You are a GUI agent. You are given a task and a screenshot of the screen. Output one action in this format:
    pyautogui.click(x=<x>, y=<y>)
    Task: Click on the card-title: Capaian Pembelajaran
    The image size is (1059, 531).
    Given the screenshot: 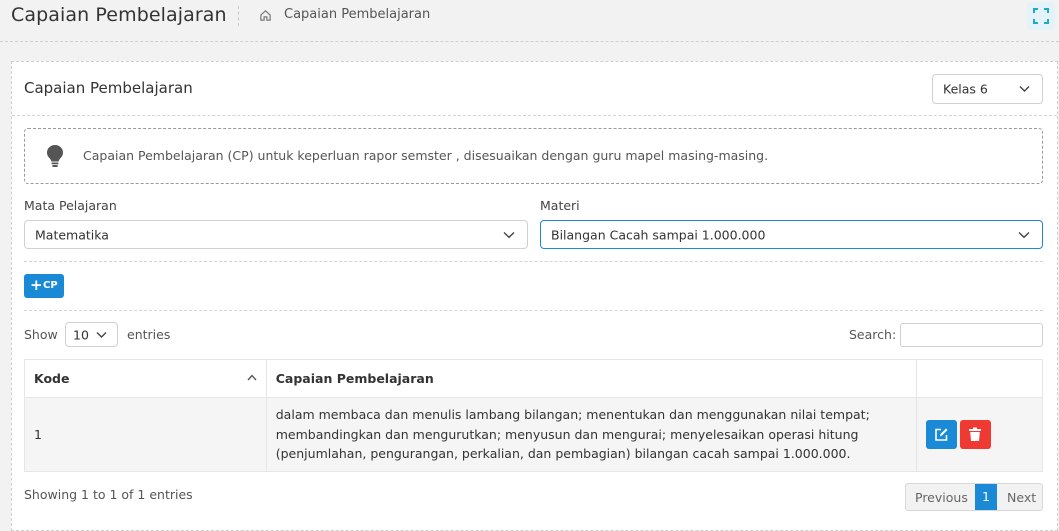 What is the action you would take?
    pyautogui.click(x=108, y=88)
    